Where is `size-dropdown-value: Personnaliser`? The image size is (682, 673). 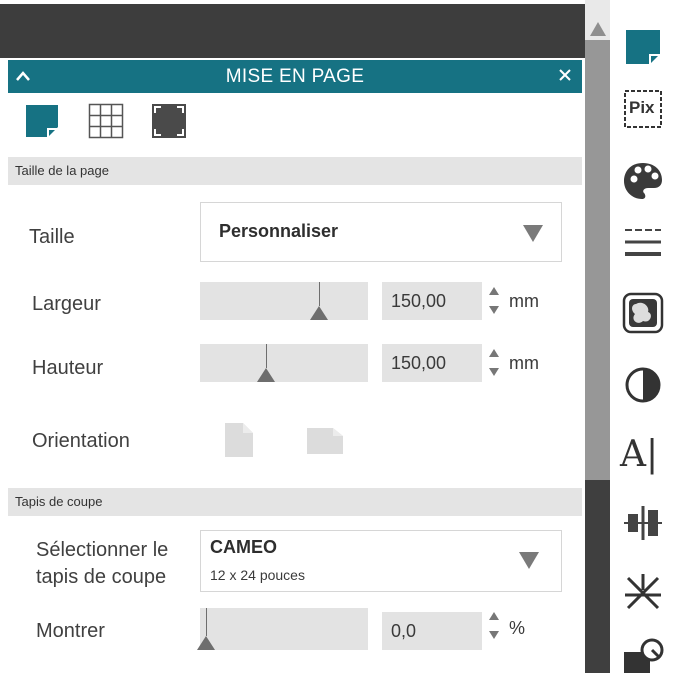 size-dropdown-value: Personnaliser is located at coordinates (279, 231).